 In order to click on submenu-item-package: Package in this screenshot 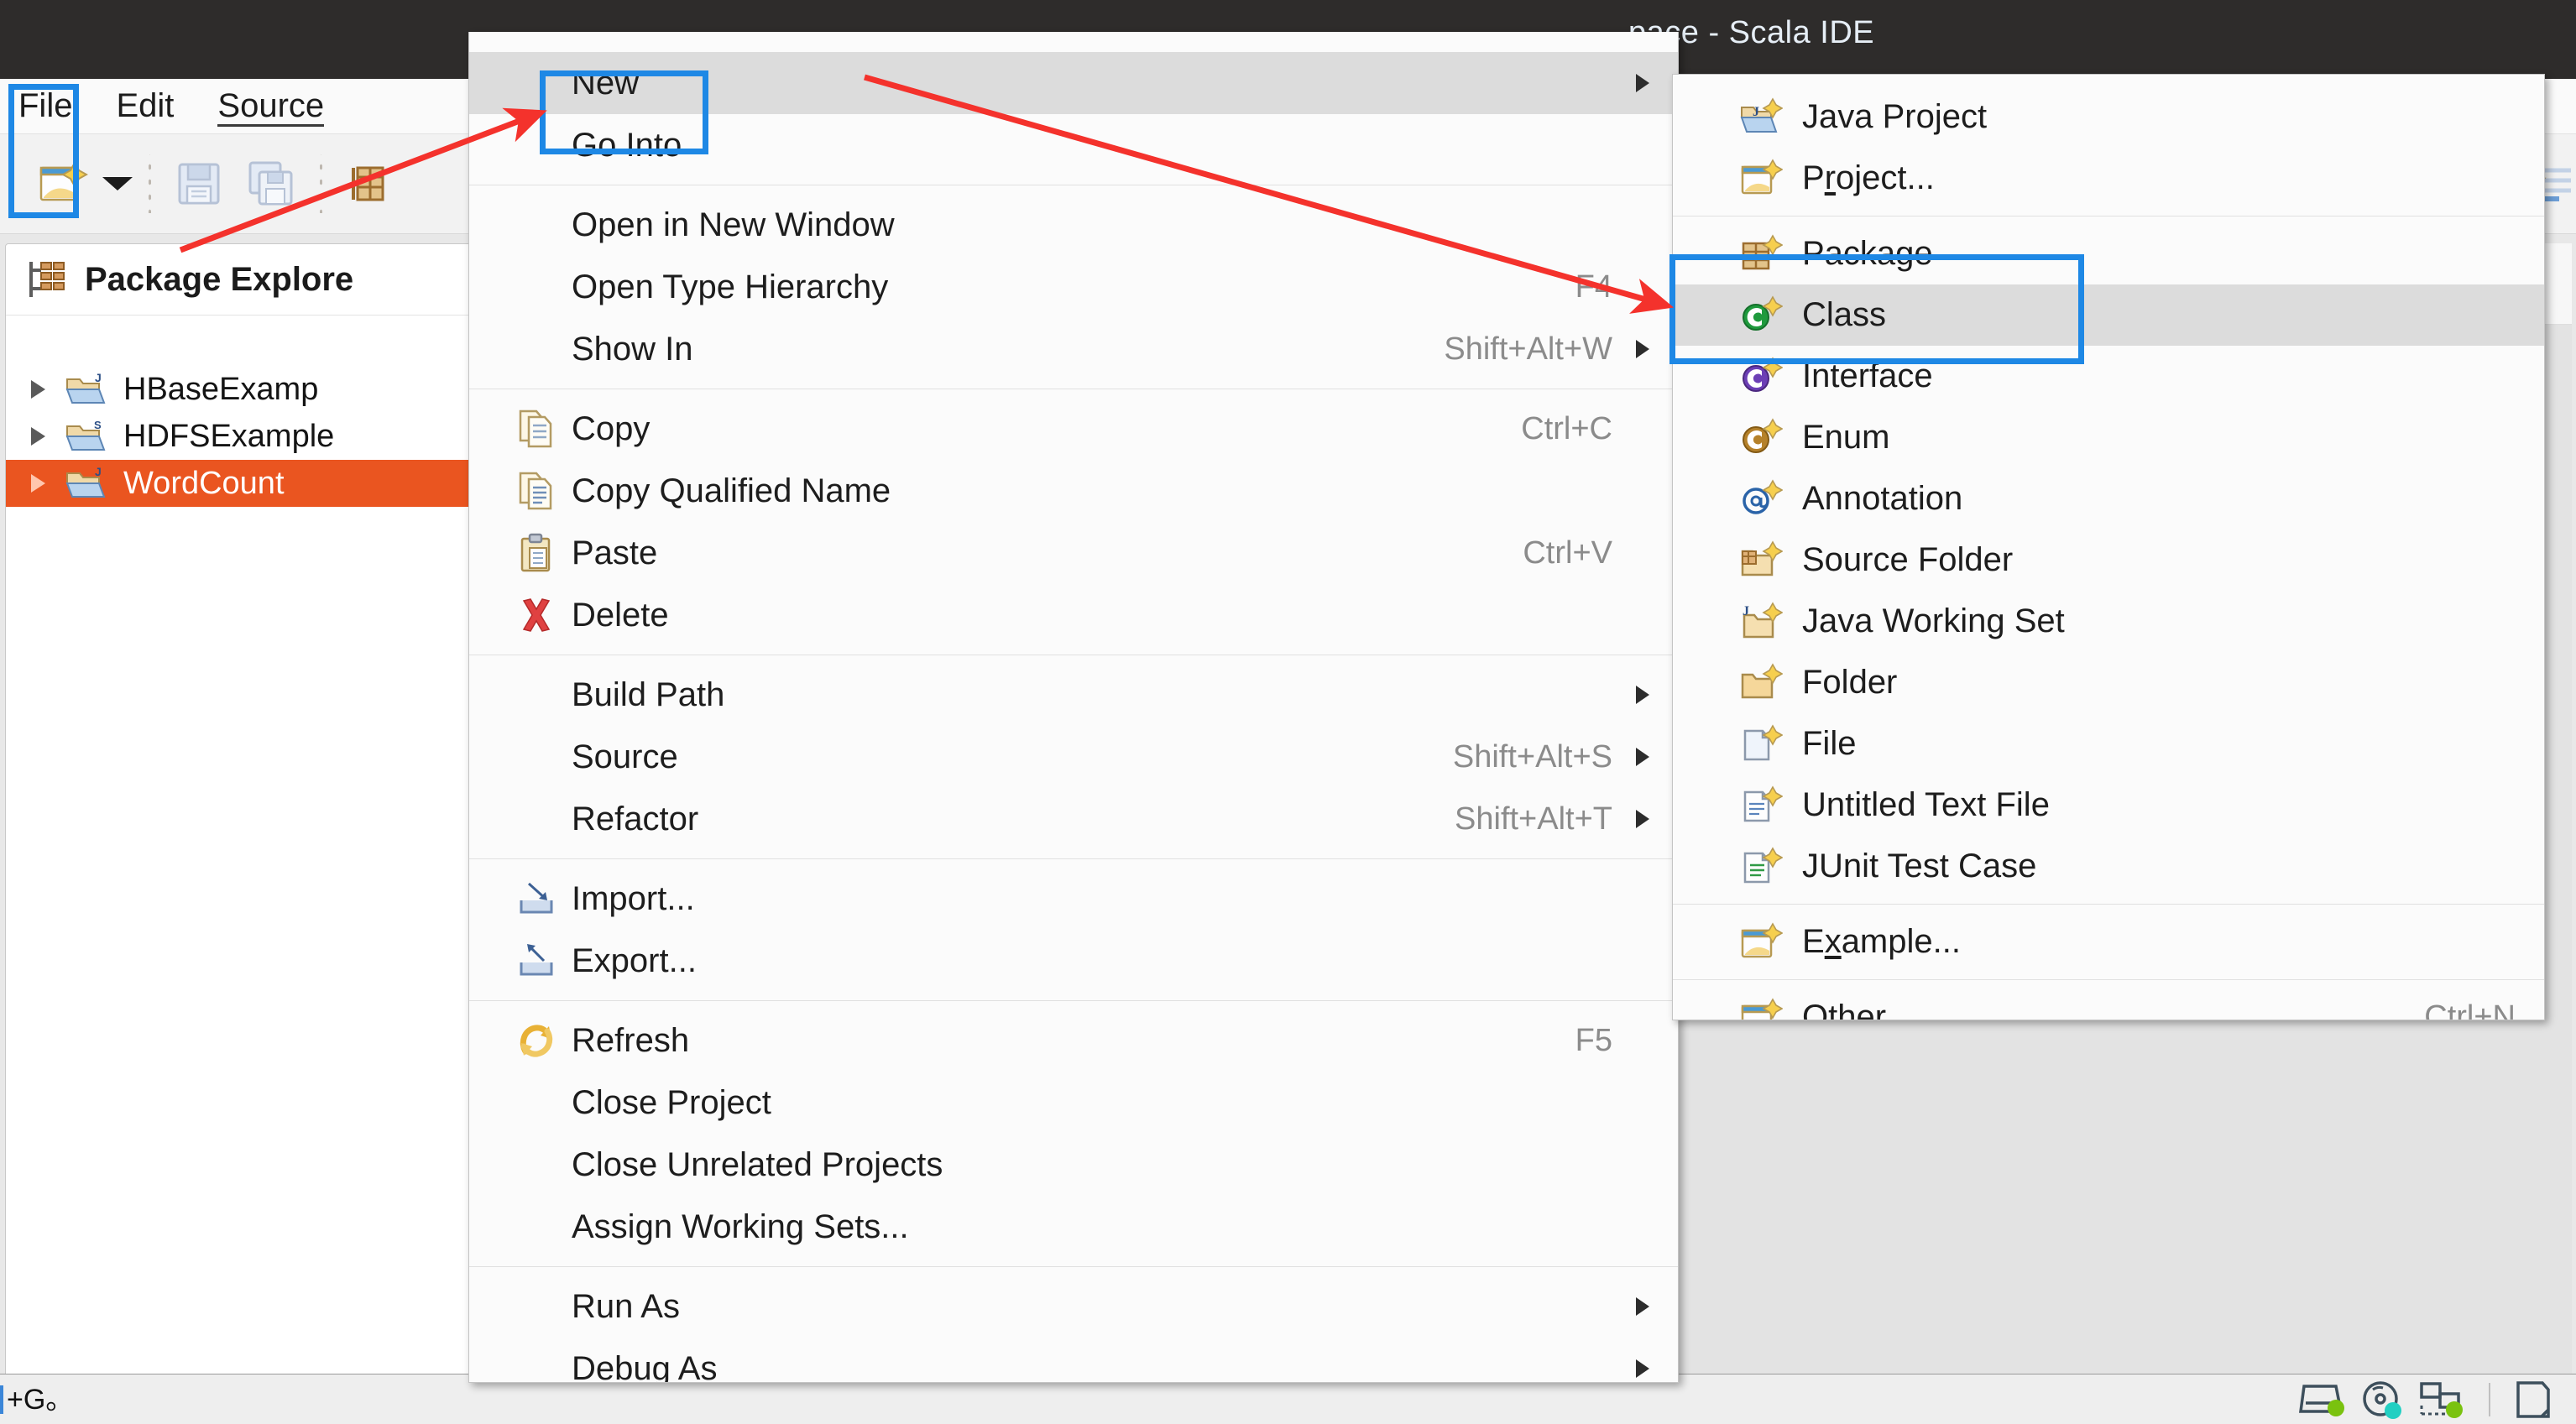, I will do `click(2108, 253)`.